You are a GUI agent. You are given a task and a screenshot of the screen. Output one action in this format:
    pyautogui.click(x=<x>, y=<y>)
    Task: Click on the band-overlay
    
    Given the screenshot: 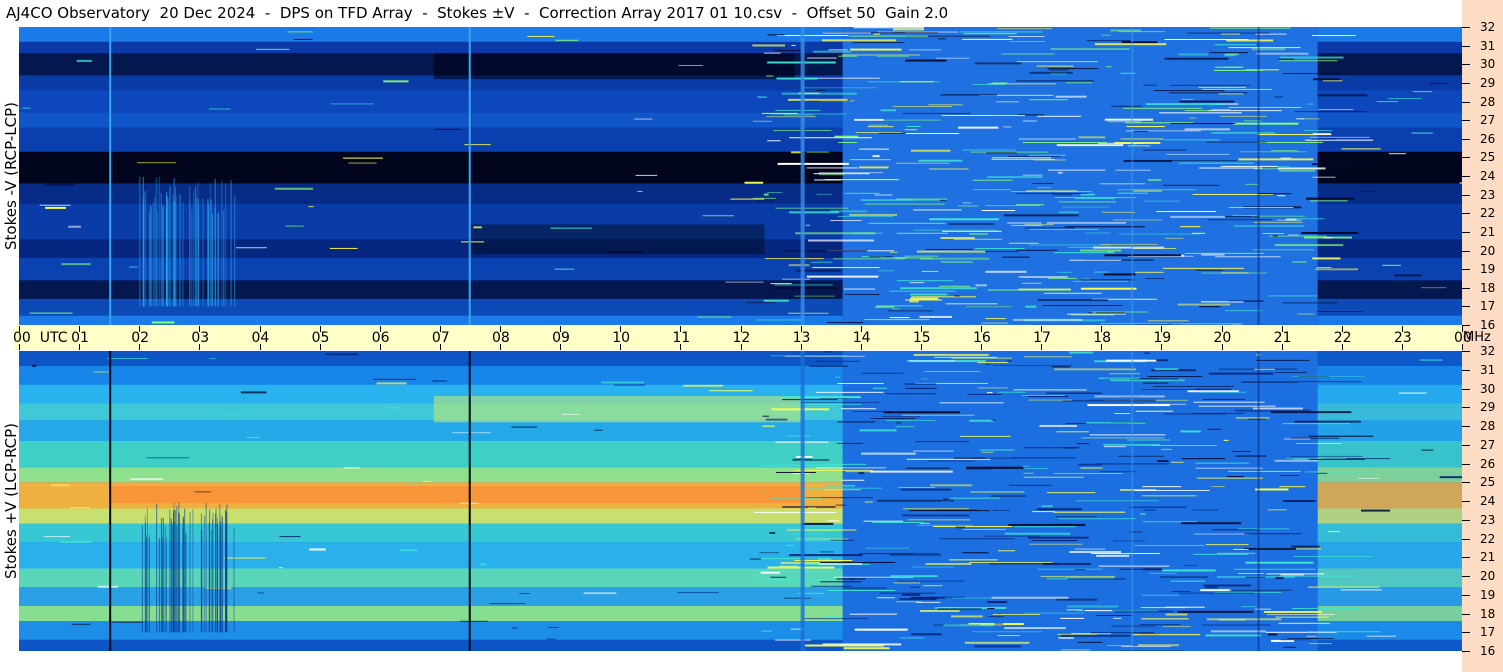 What is the action you would take?
    pyautogui.click(x=614, y=66)
    